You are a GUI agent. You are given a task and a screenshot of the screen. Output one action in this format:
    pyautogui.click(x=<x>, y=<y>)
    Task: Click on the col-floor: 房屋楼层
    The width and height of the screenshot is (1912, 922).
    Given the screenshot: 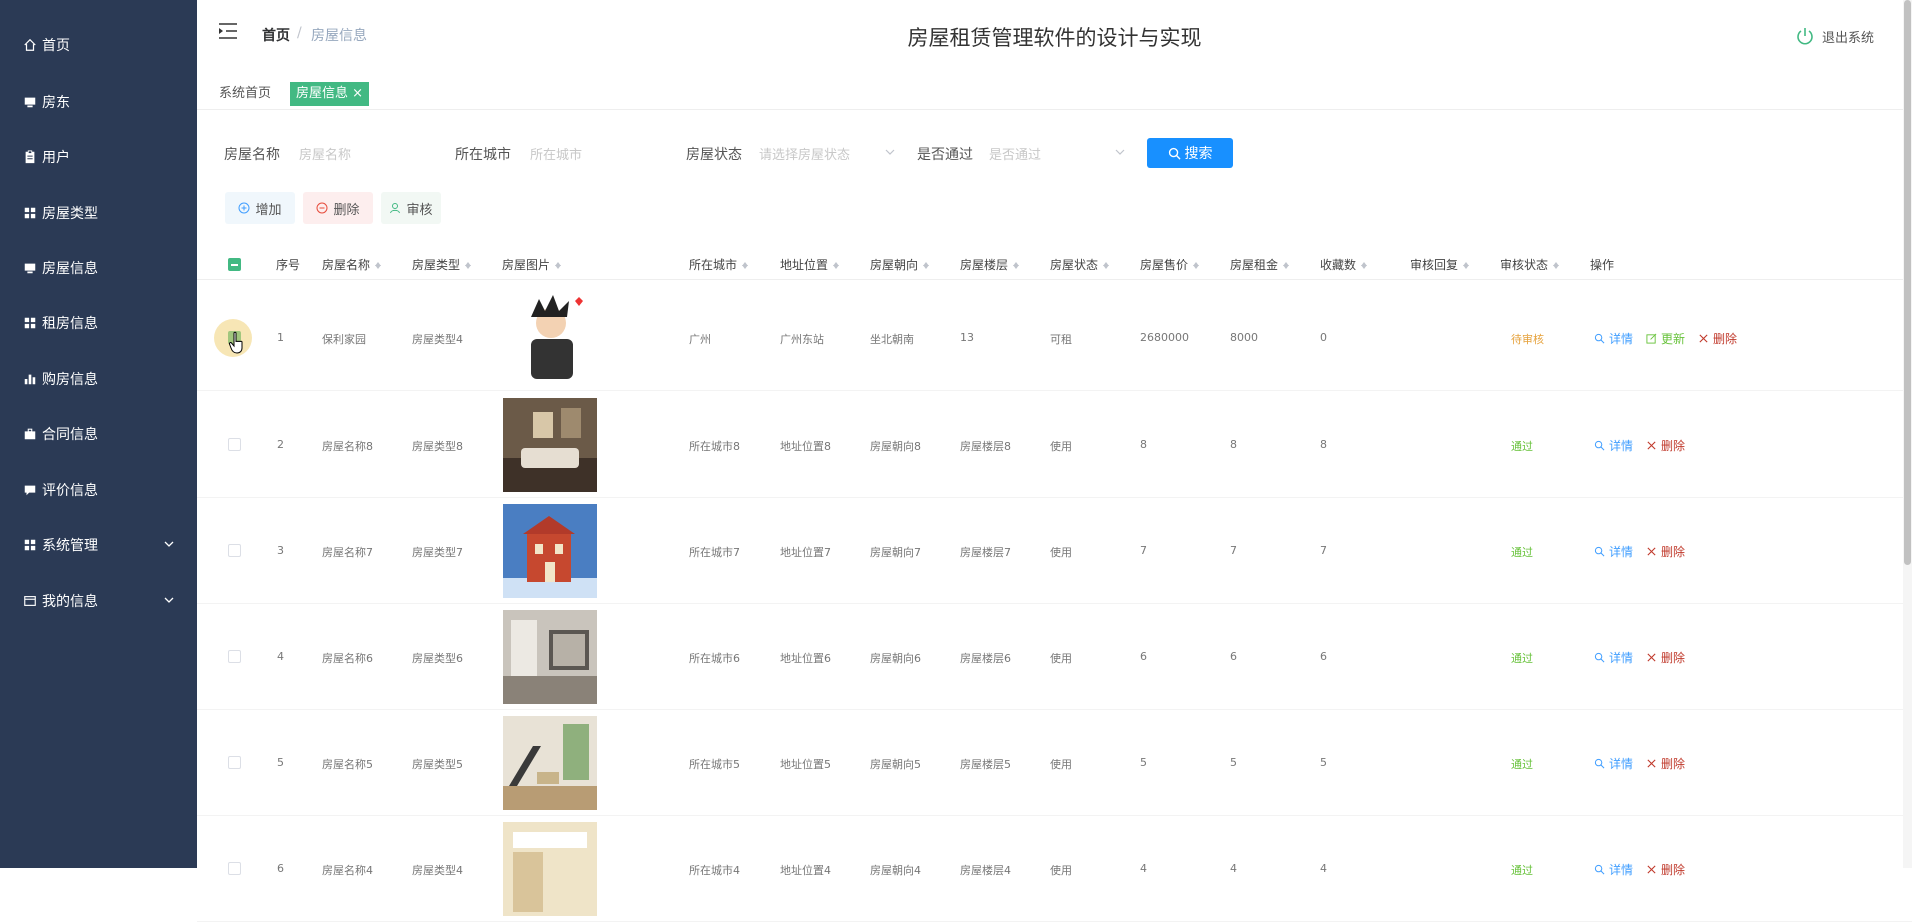 What is the action you would take?
    pyautogui.click(x=990, y=264)
    